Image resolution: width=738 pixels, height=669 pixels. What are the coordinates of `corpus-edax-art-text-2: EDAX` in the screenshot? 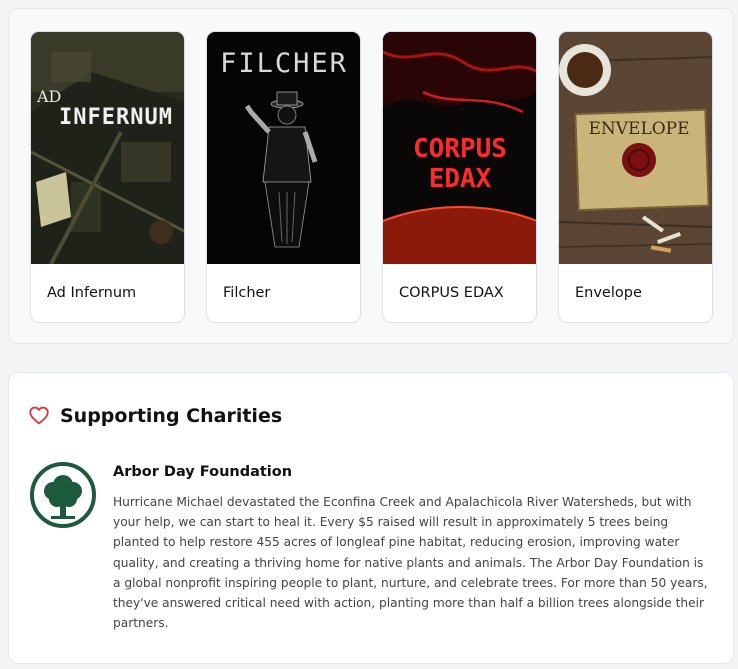 It's located at (460, 179).